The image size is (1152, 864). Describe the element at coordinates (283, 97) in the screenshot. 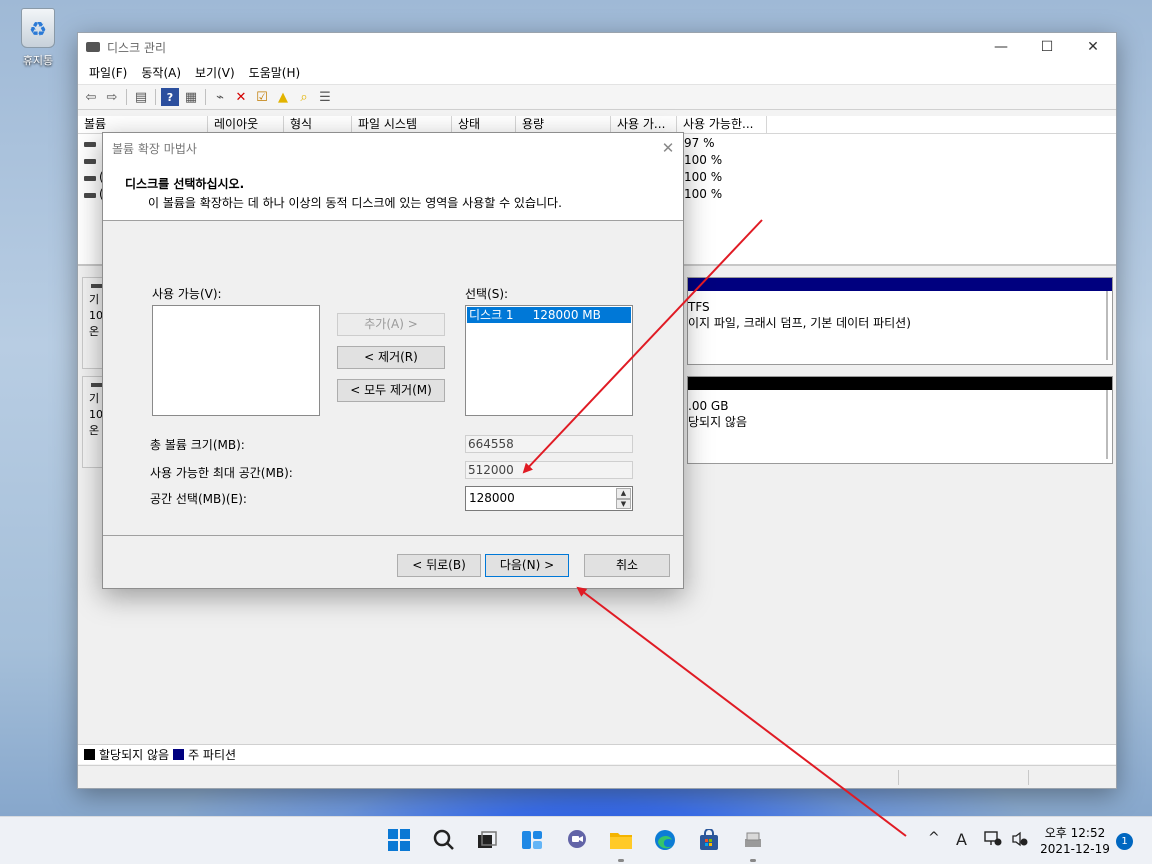

I see `up-folder-icon: ▲` at that location.